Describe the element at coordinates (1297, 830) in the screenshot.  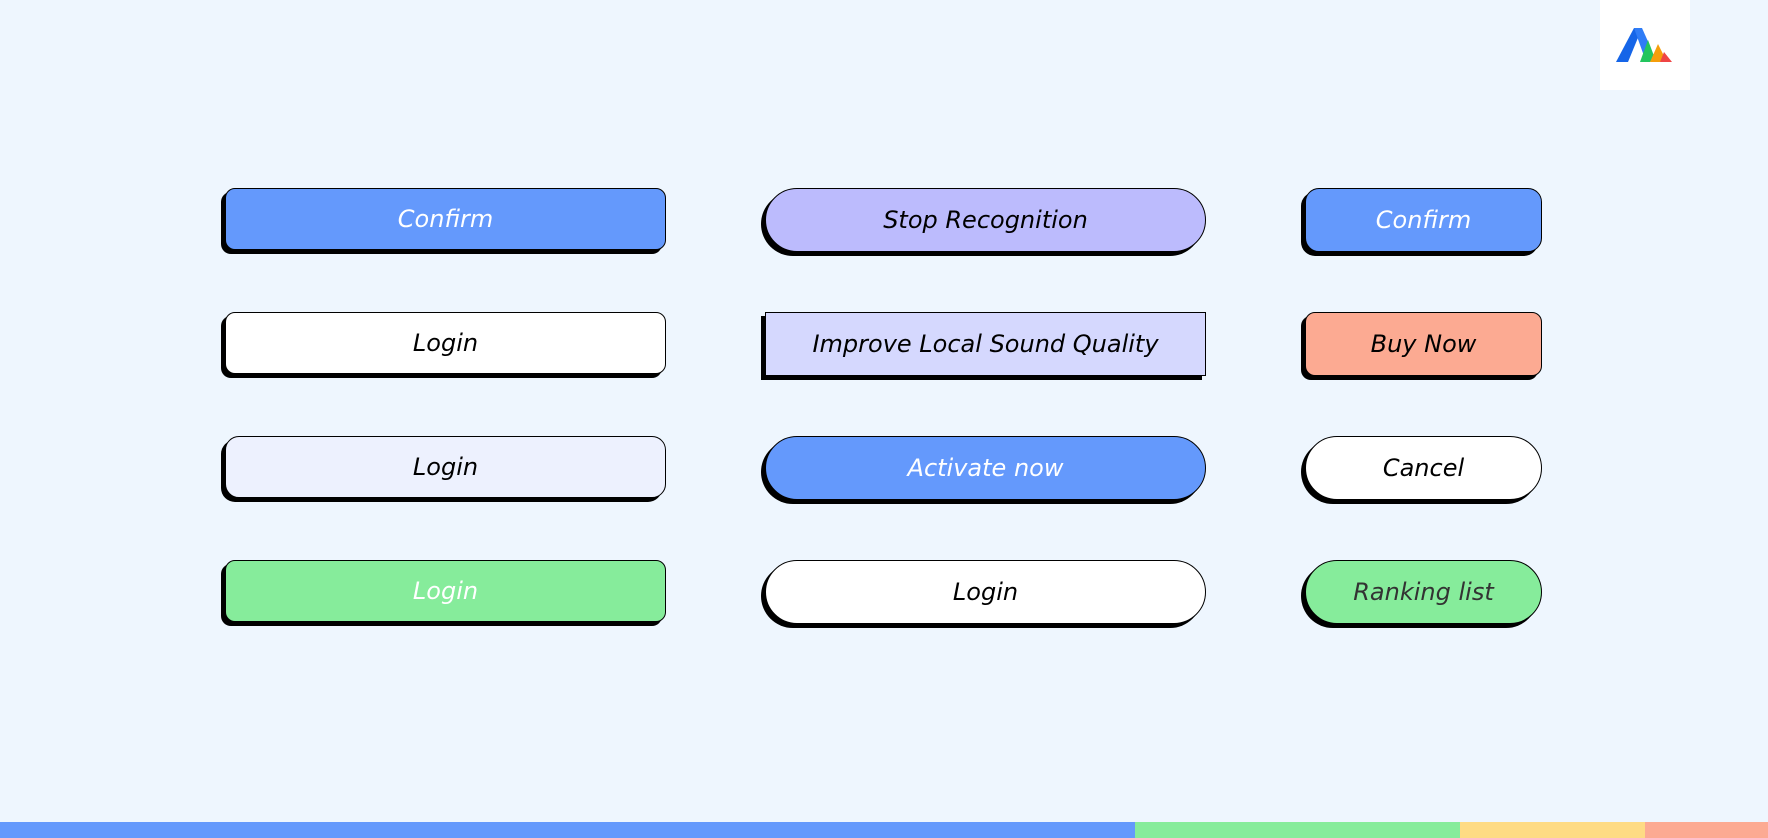
I see `bottom-bar-segment-green` at that location.